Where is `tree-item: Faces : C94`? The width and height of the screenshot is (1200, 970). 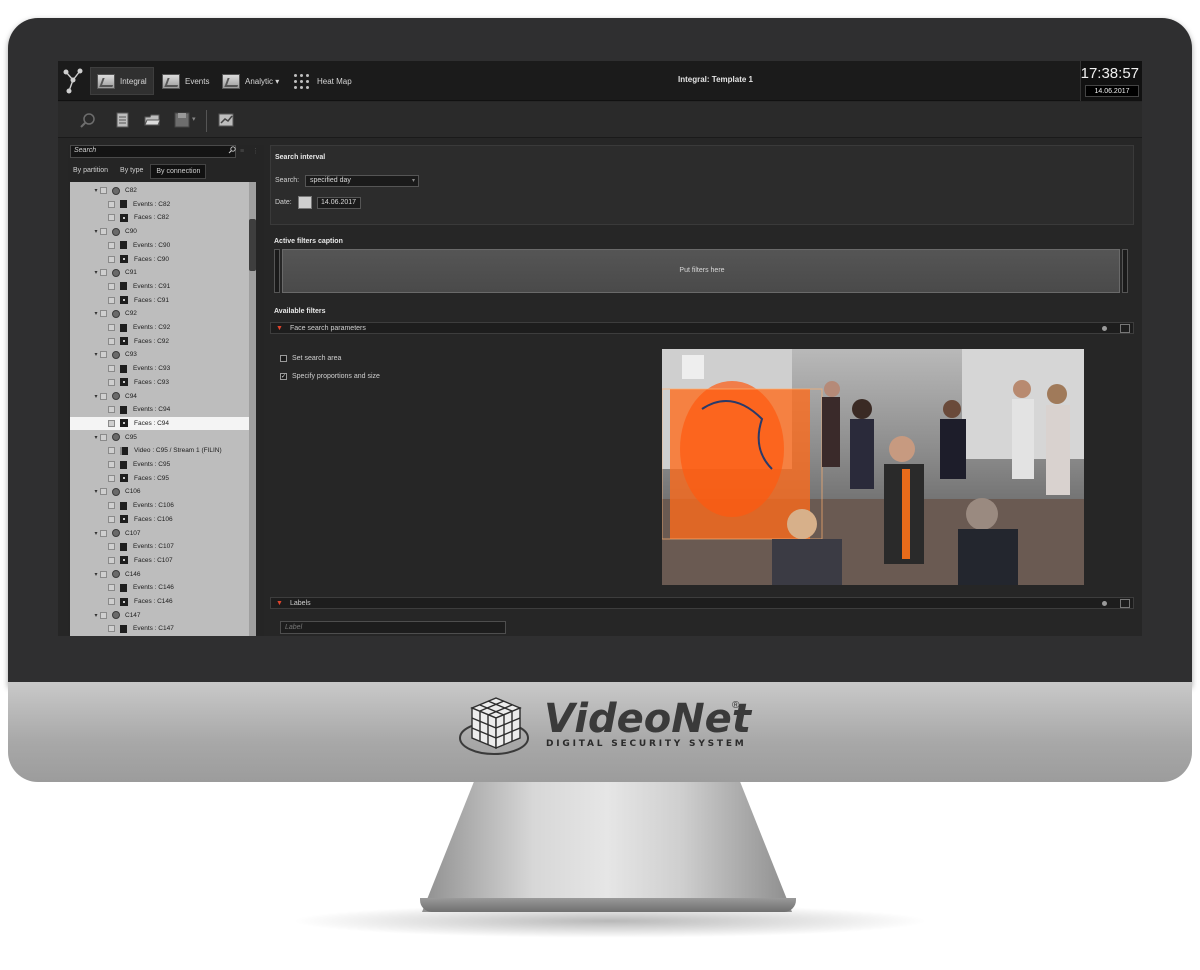
tree-item: Faces : C94 is located at coordinates (163, 423).